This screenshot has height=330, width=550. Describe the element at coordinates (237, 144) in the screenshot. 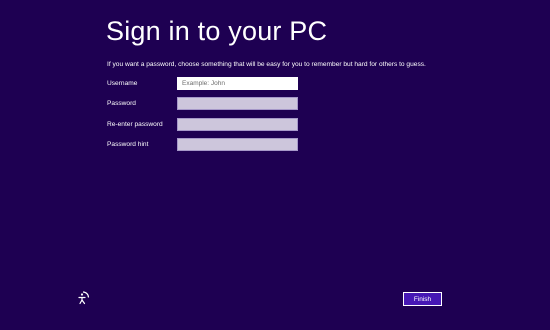

I see `password-hint-field` at that location.